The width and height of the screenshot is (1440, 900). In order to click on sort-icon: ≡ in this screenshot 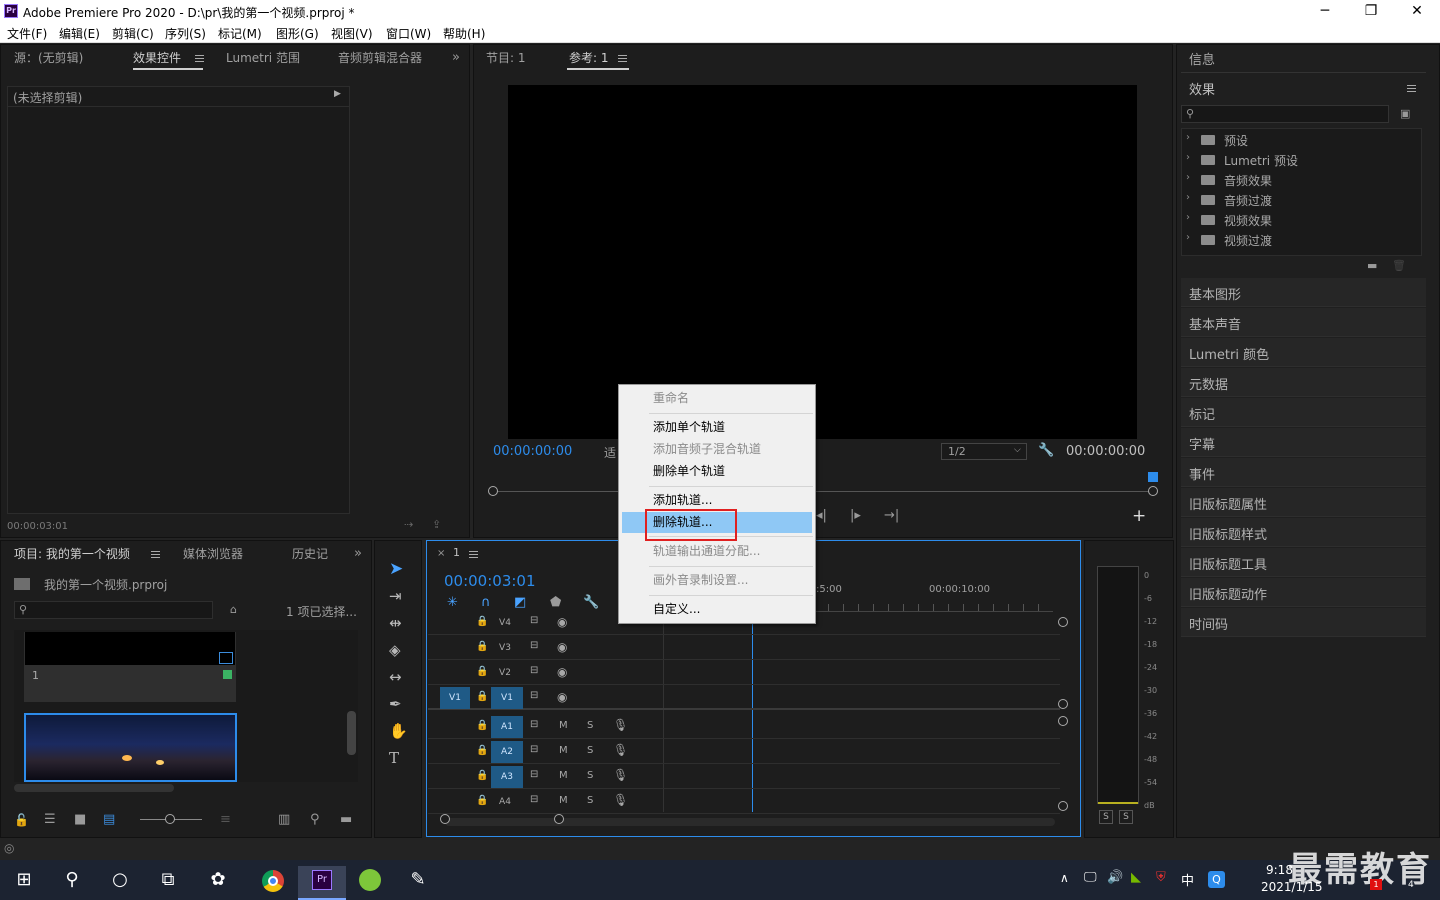, I will do `click(225, 820)`.